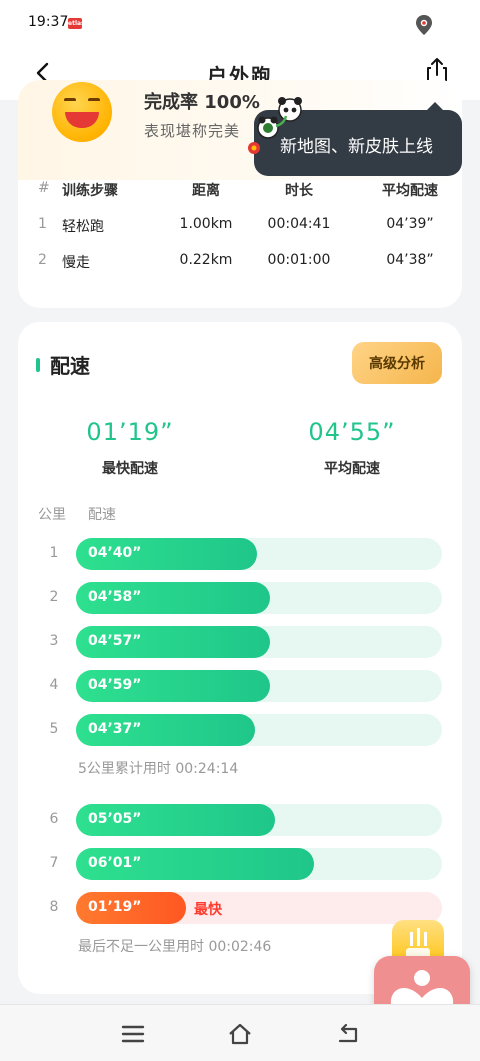 This screenshot has height=1061, width=480. I want to click on status-time: 19:37, so click(48, 22).